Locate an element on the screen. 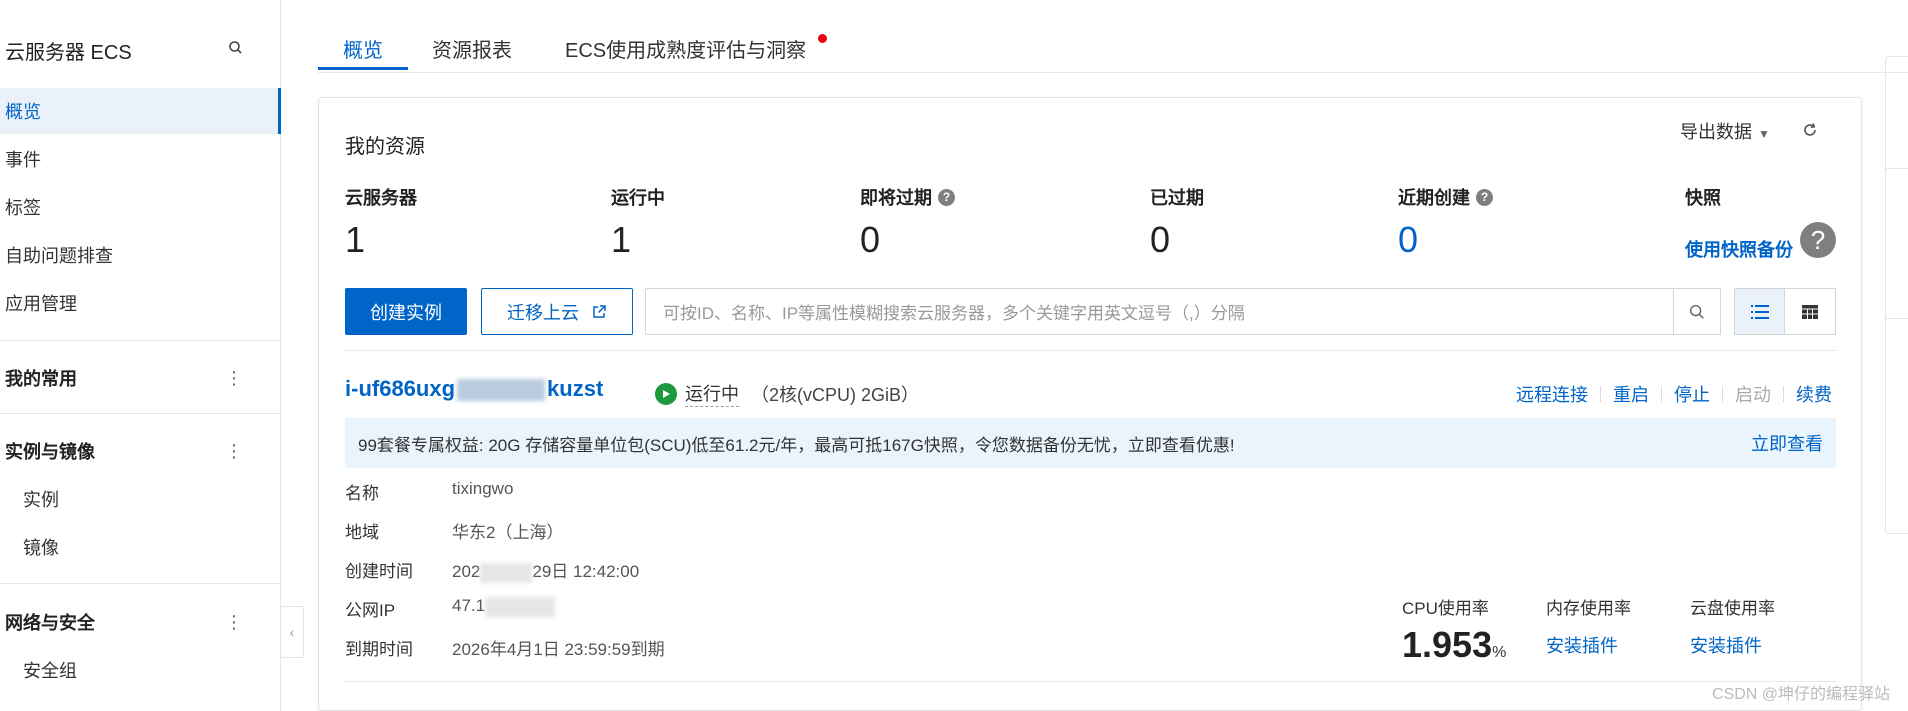 This screenshot has height=711, width=1908. right-panel-divider is located at coordinates (1896, 168).